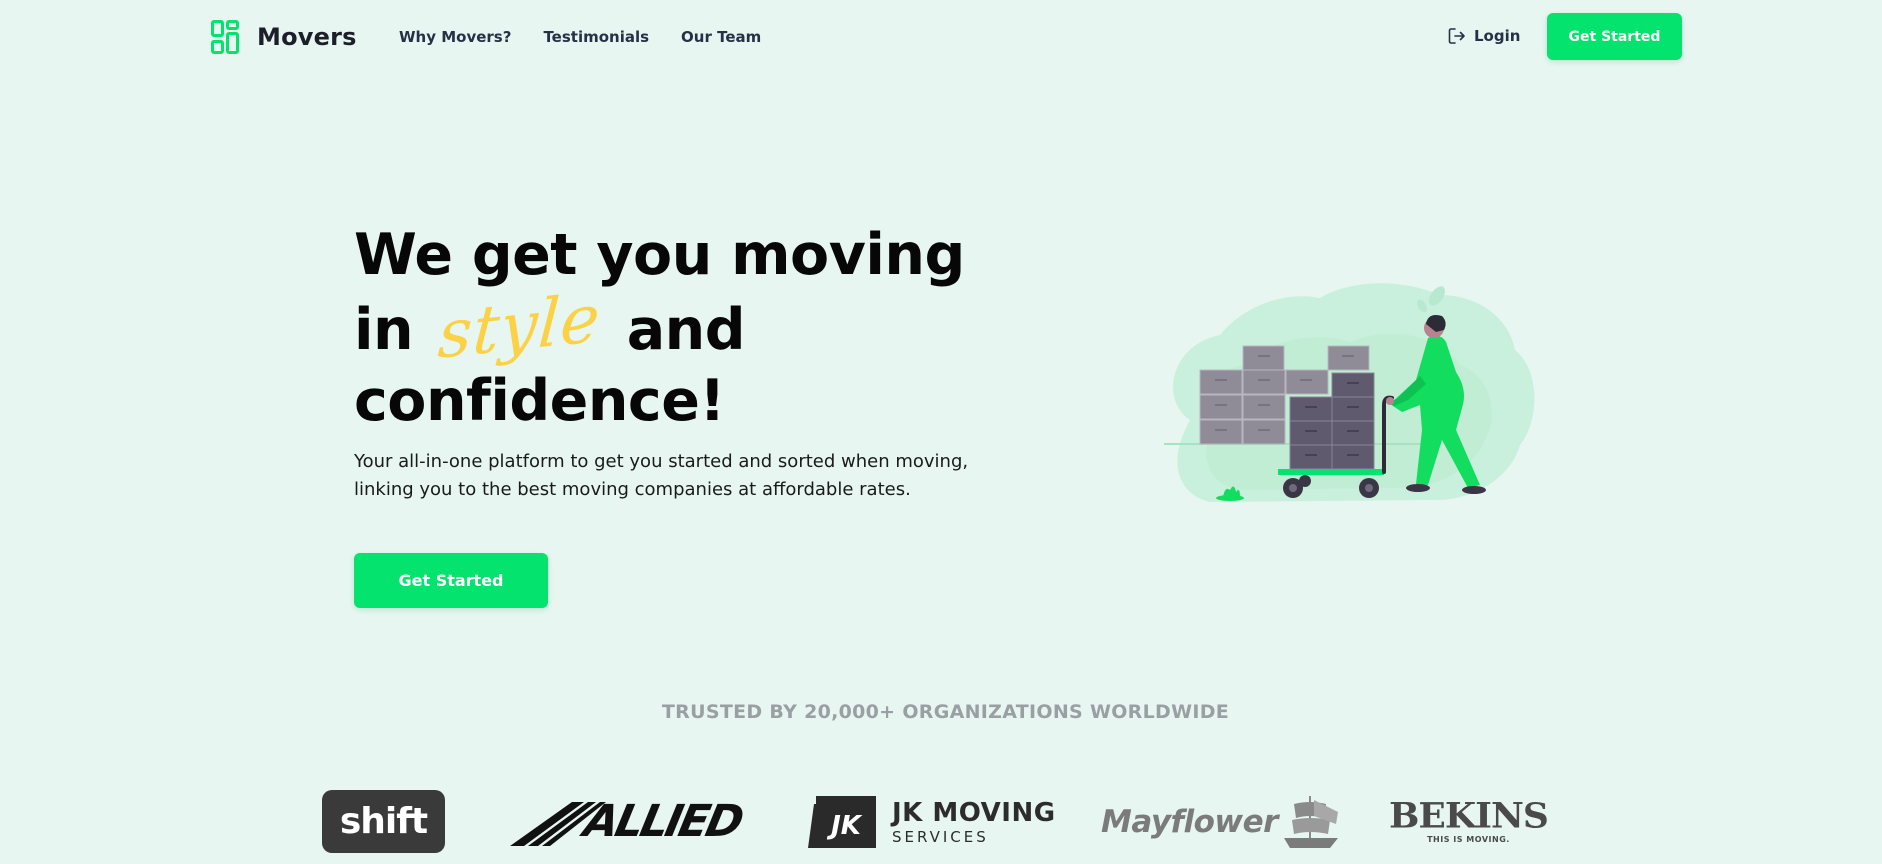  What do you see at coordinates (1189, 822) in the screenshot?
I see `logo-mayflower-text: Mayflower` at bounding box center [1189, 822].